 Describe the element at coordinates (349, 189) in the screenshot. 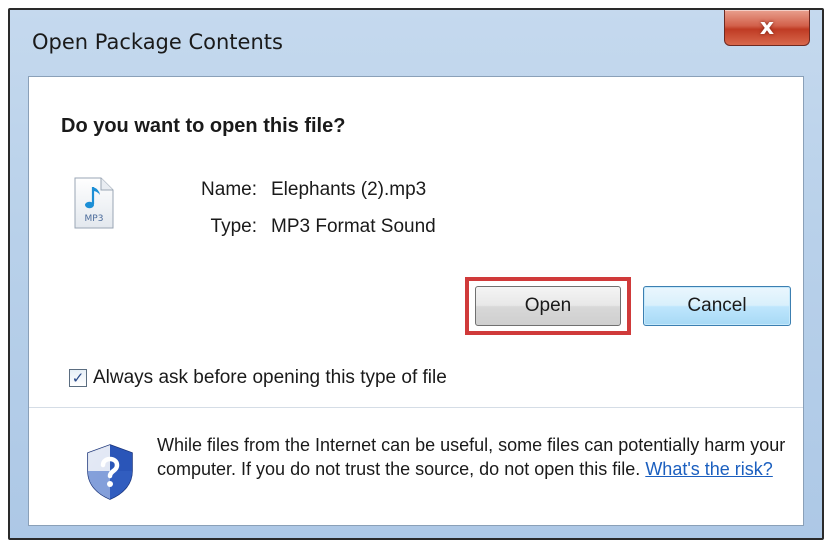

I see `name-value: Elephants (2).mp3` at that location.